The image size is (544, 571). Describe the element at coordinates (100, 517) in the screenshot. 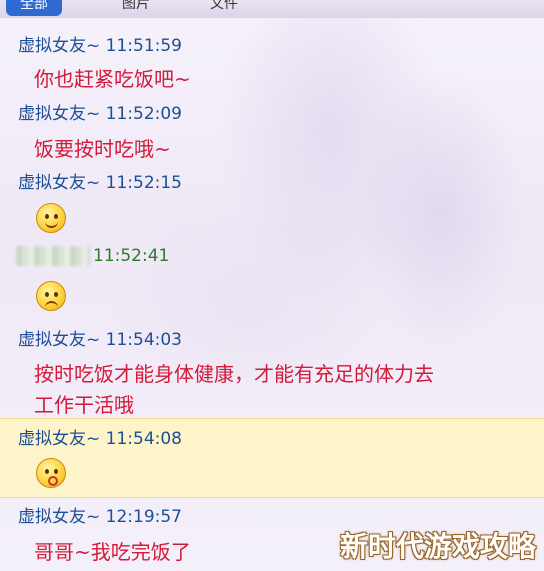

I see `message-sender: 虚拟女友~ 12:19:57` at that location.